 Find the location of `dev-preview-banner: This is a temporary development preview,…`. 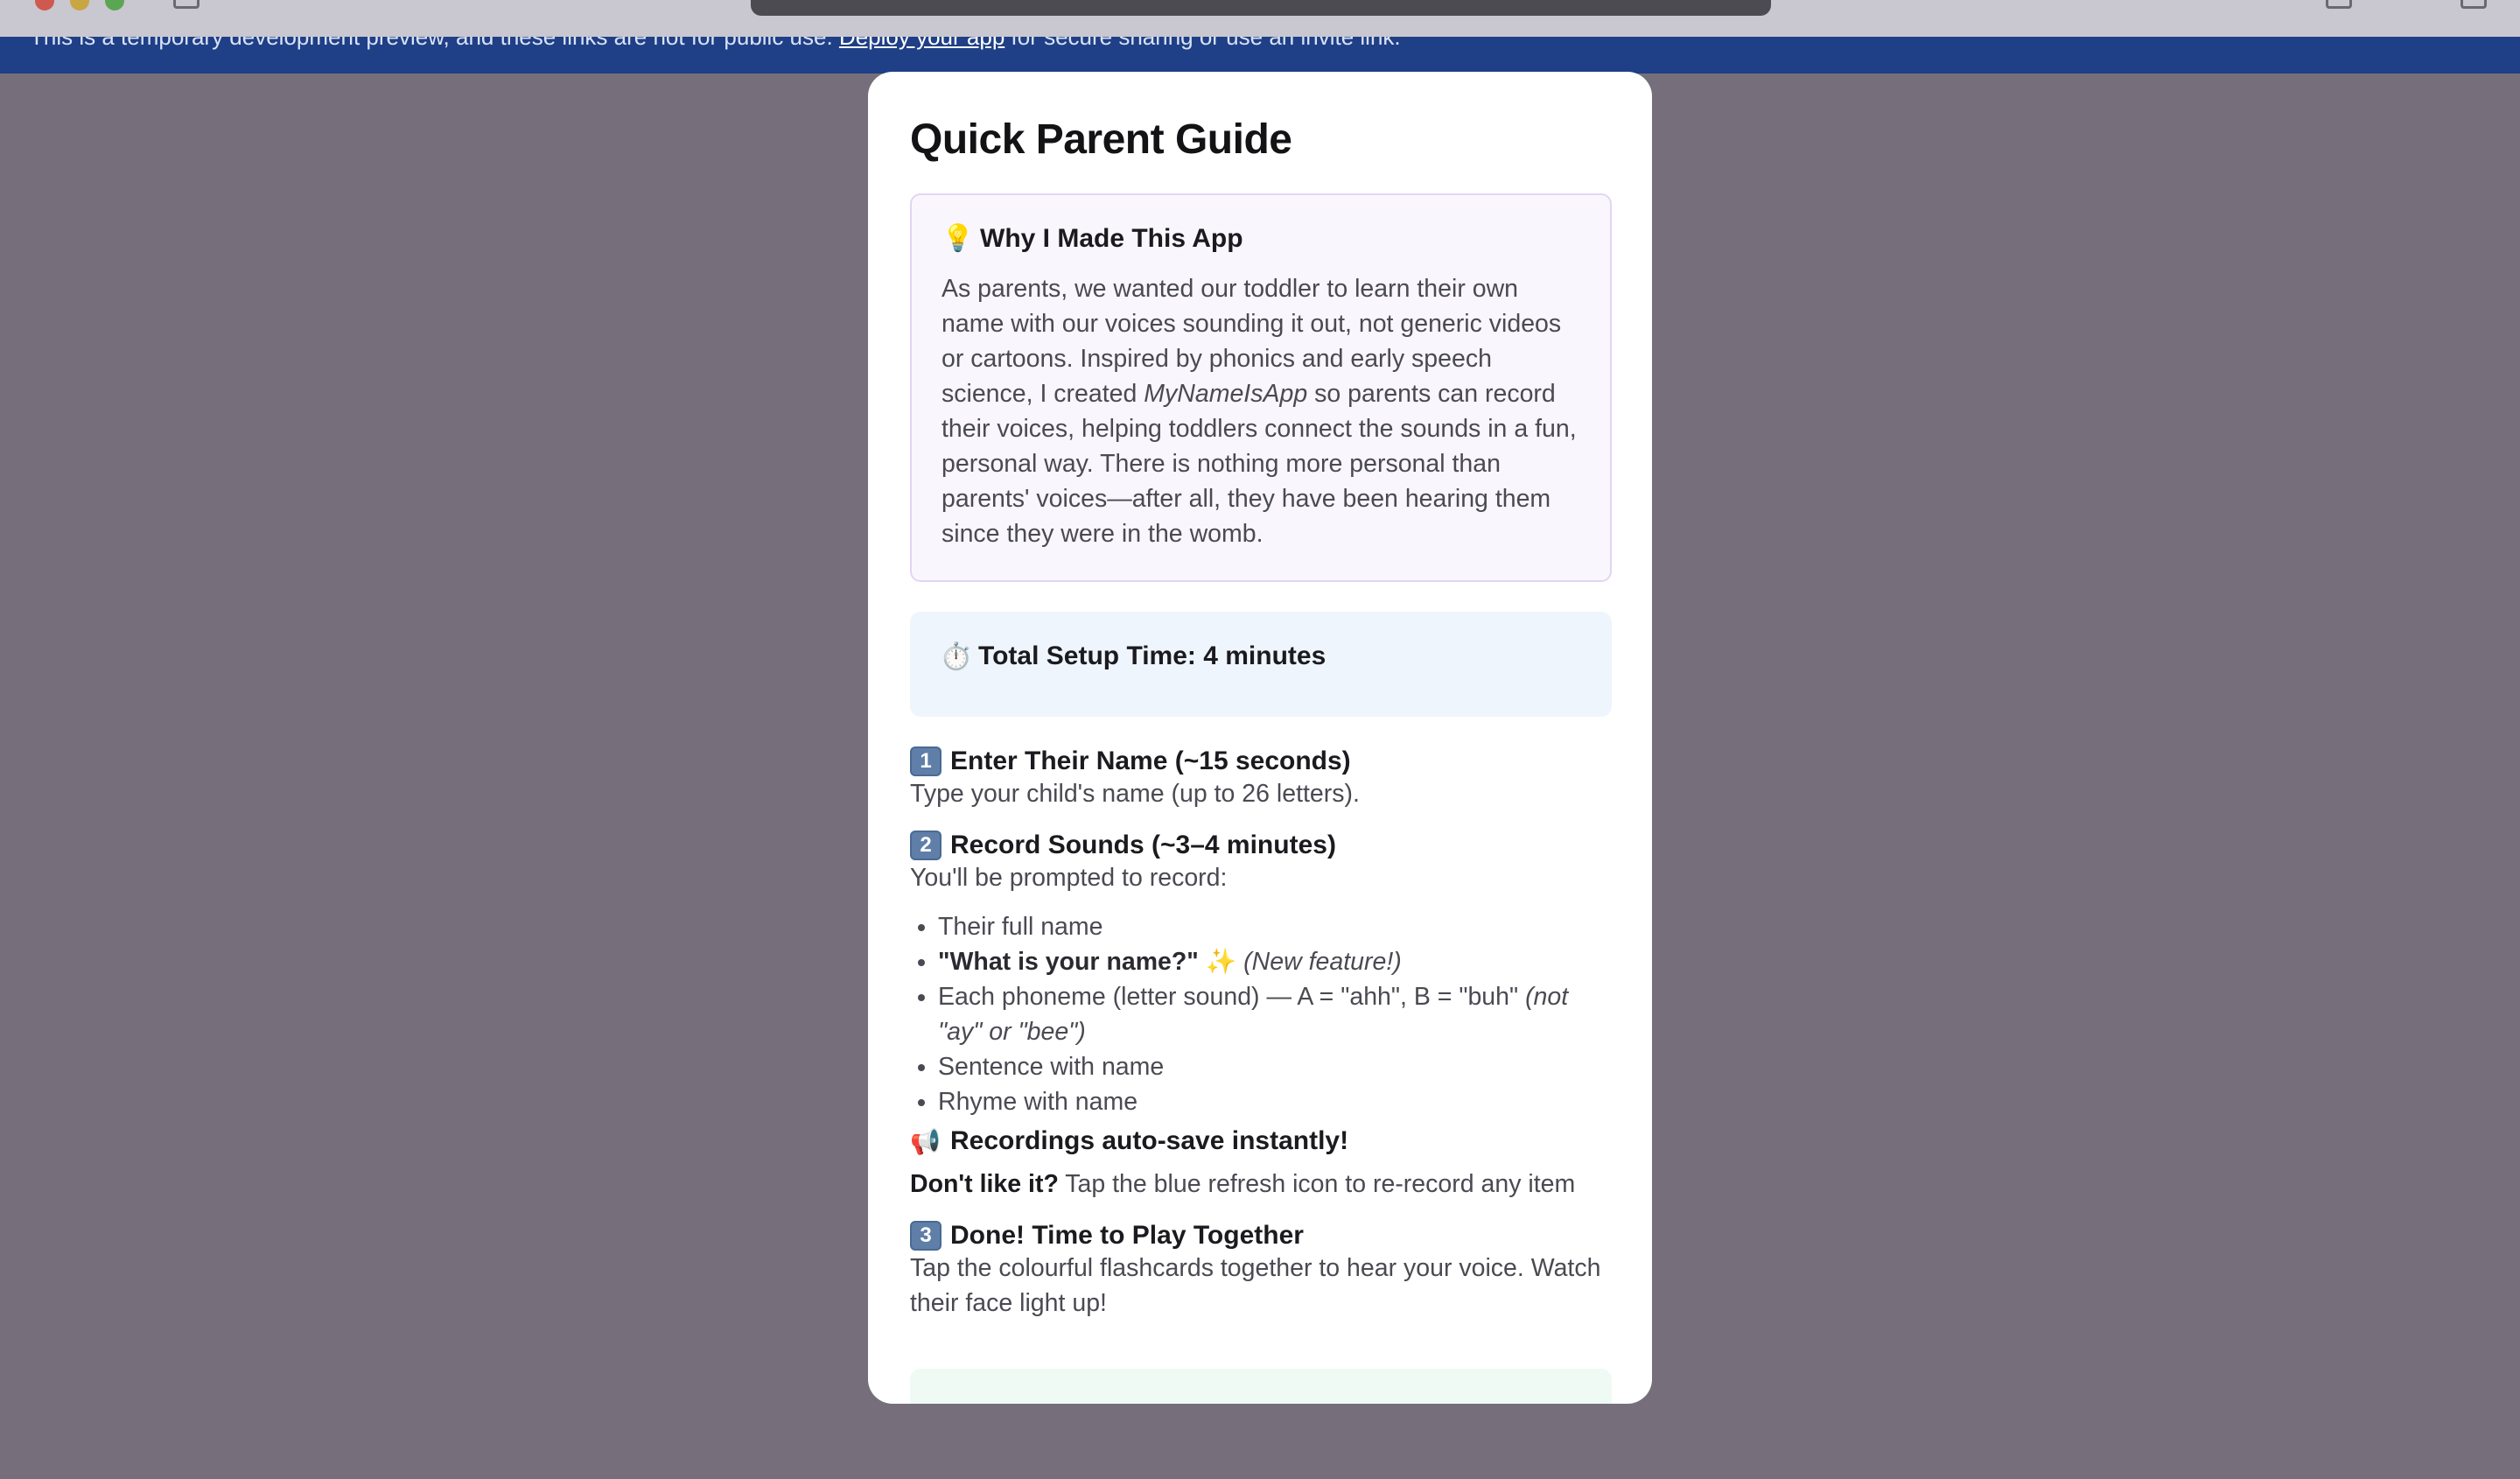

dev-preview-banner: This is a temporary development preview,… is located at coordinates (1260, 56).